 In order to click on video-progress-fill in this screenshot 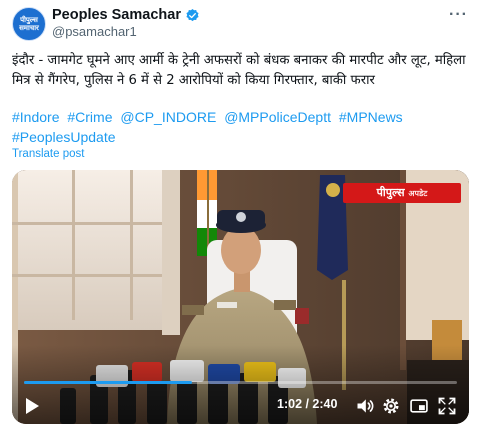, I will do `click(108, 382)`.